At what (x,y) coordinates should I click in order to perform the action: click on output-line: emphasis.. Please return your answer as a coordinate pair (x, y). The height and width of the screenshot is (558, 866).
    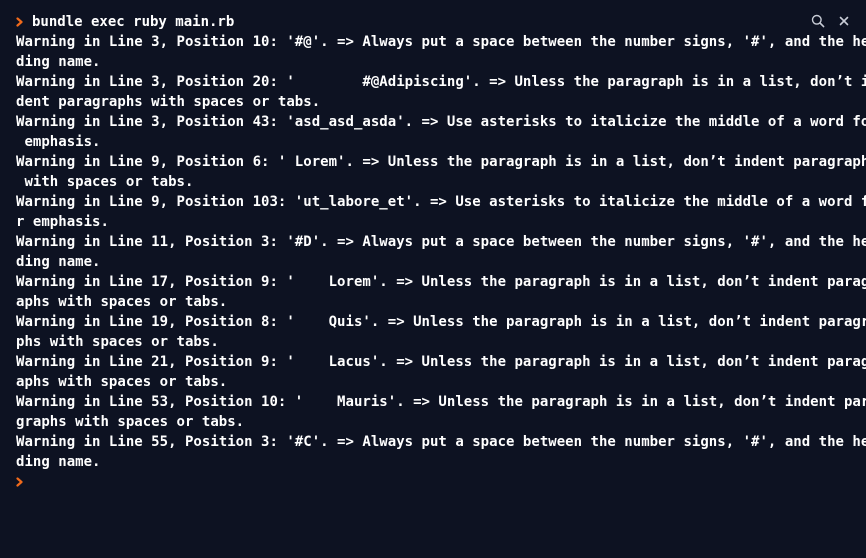
    Looking at the image, I should click on (58, 142).